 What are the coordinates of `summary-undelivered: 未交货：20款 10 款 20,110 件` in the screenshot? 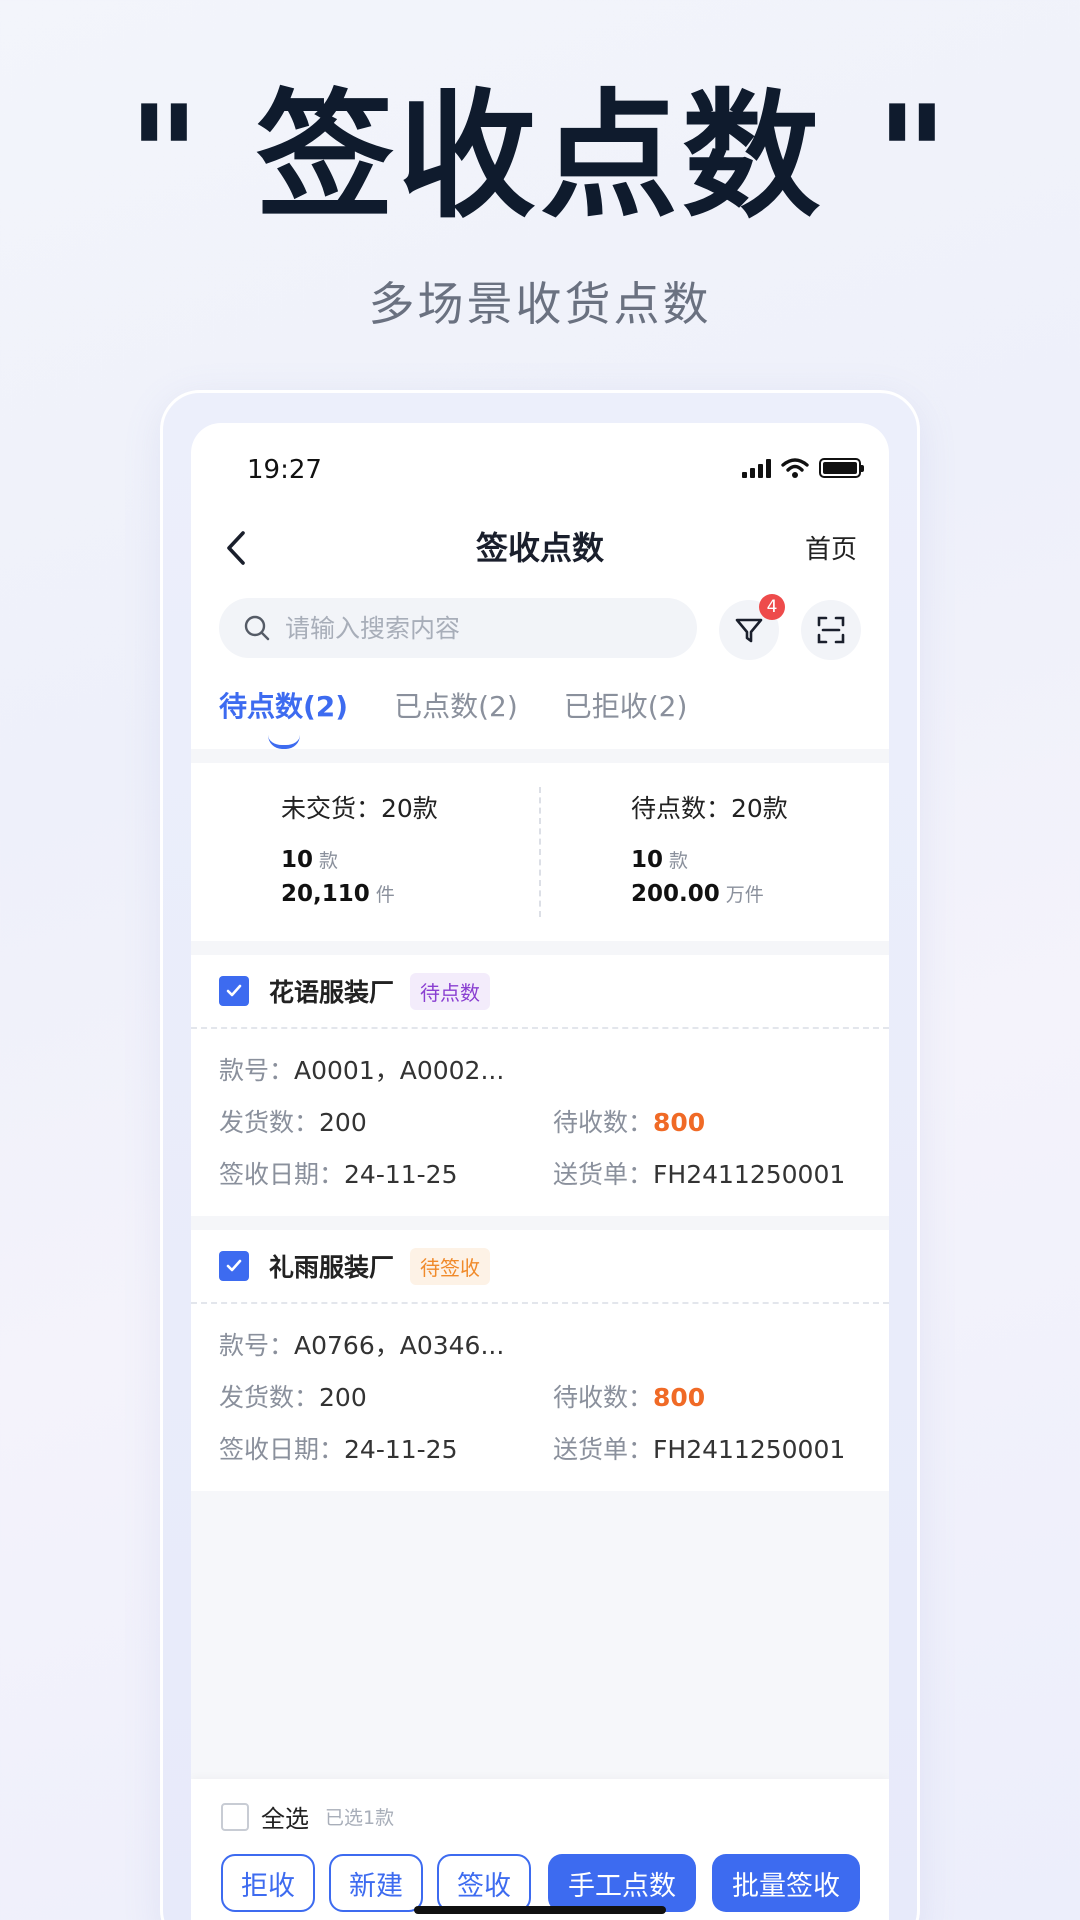 It's located at (359, 848).